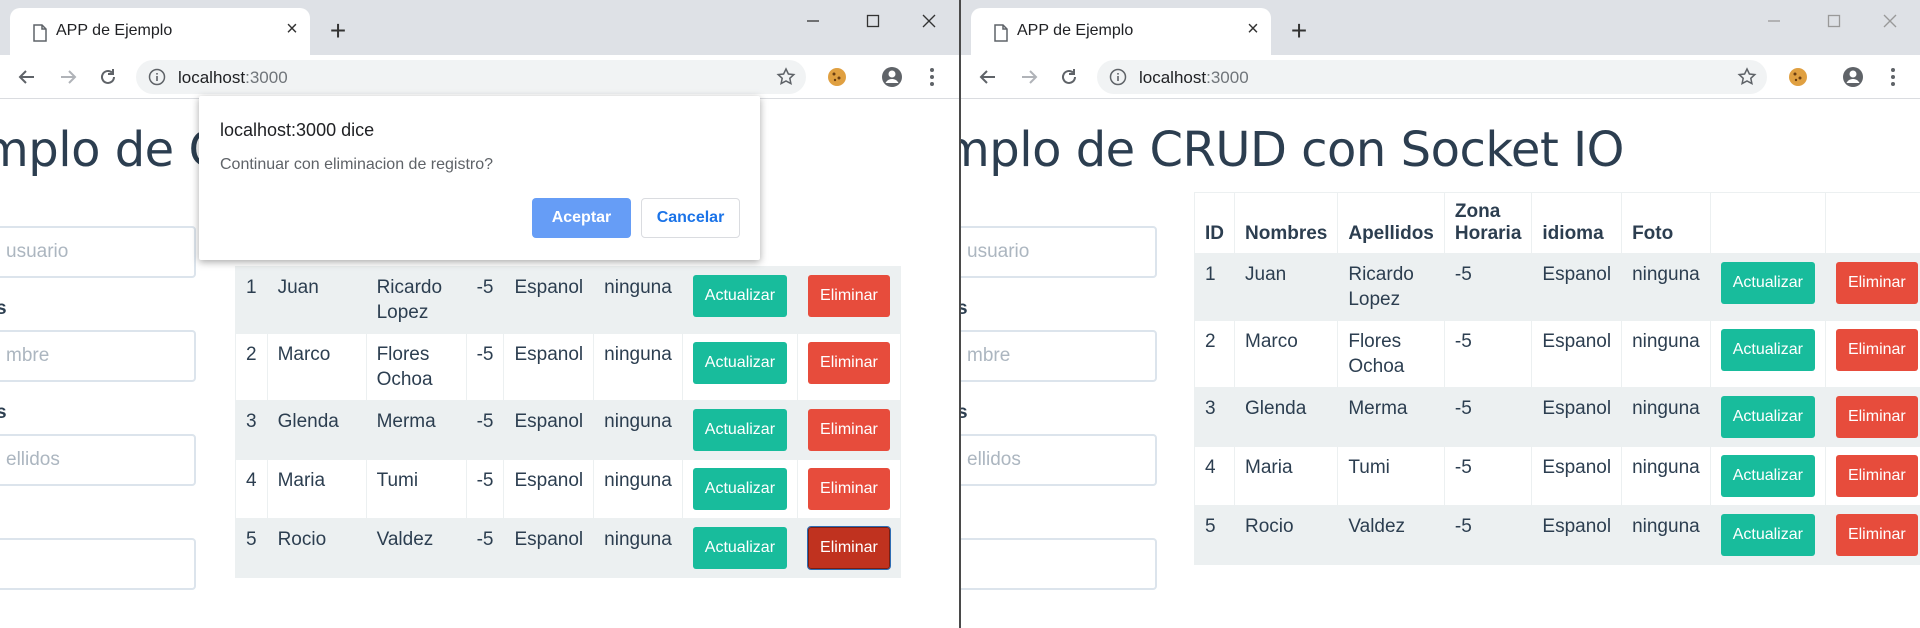  Describe the element at coordinates (1286, 476) in the screenshot. I see `cell-nombres: Maria` at that location.